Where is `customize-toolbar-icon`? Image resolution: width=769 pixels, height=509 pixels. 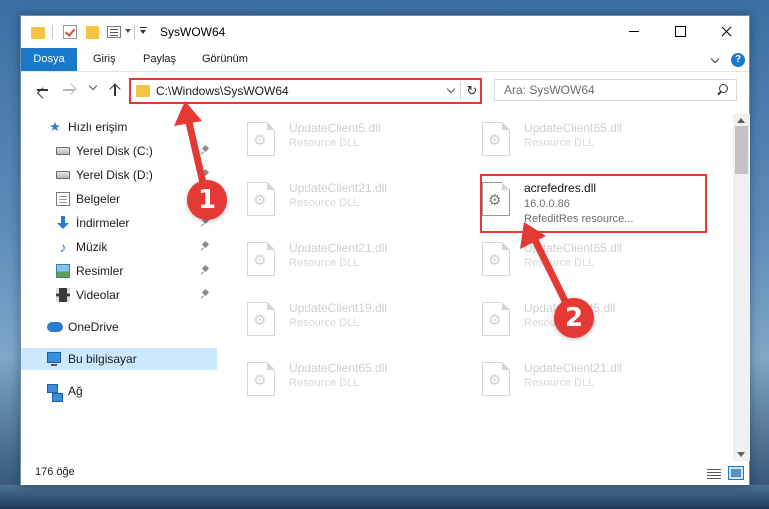 customize-toolbar-icon is located at coordinates (143, 31).